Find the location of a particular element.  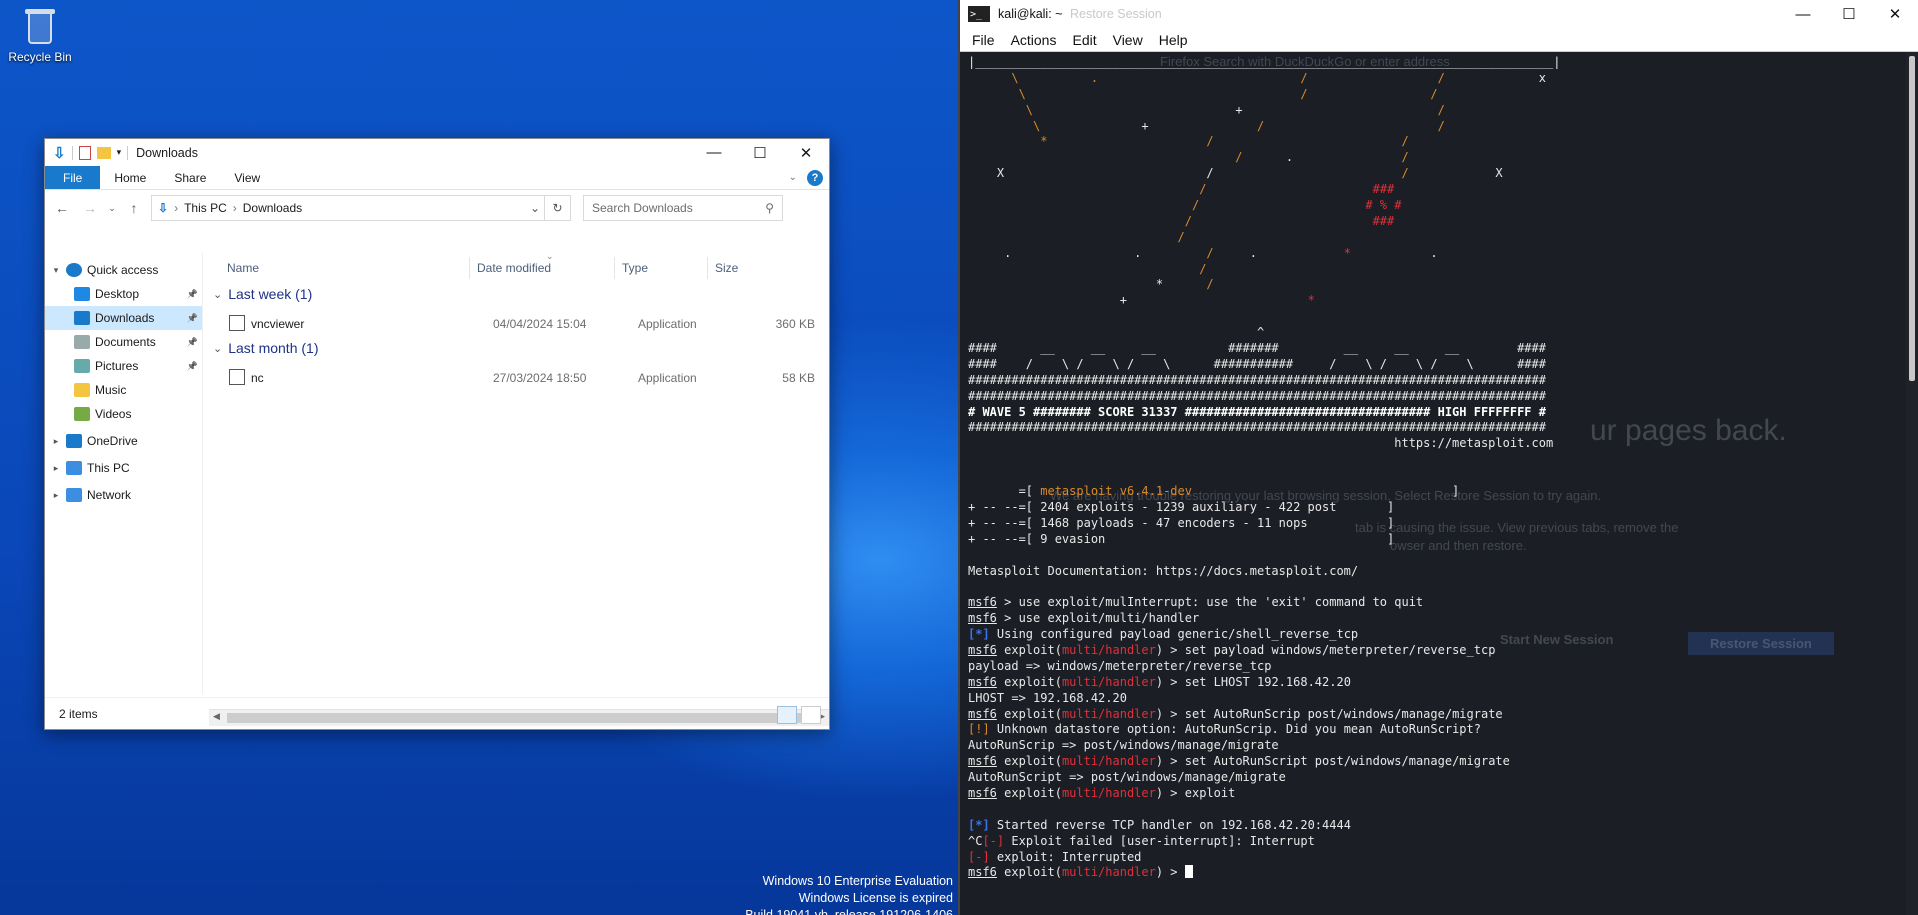

terminal-text: https://metasploit.com is located at coordinates (1261, 443).